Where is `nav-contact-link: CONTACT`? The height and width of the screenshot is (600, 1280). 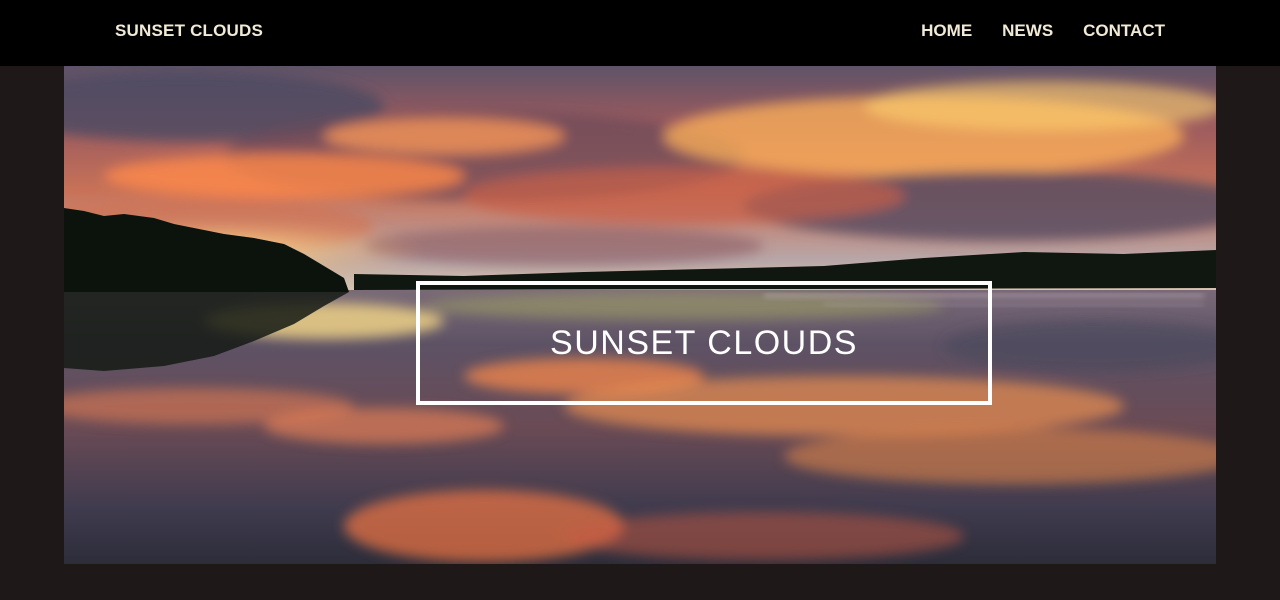
nav-contact-link: CONTACT is located at coordinates (1124, 31).